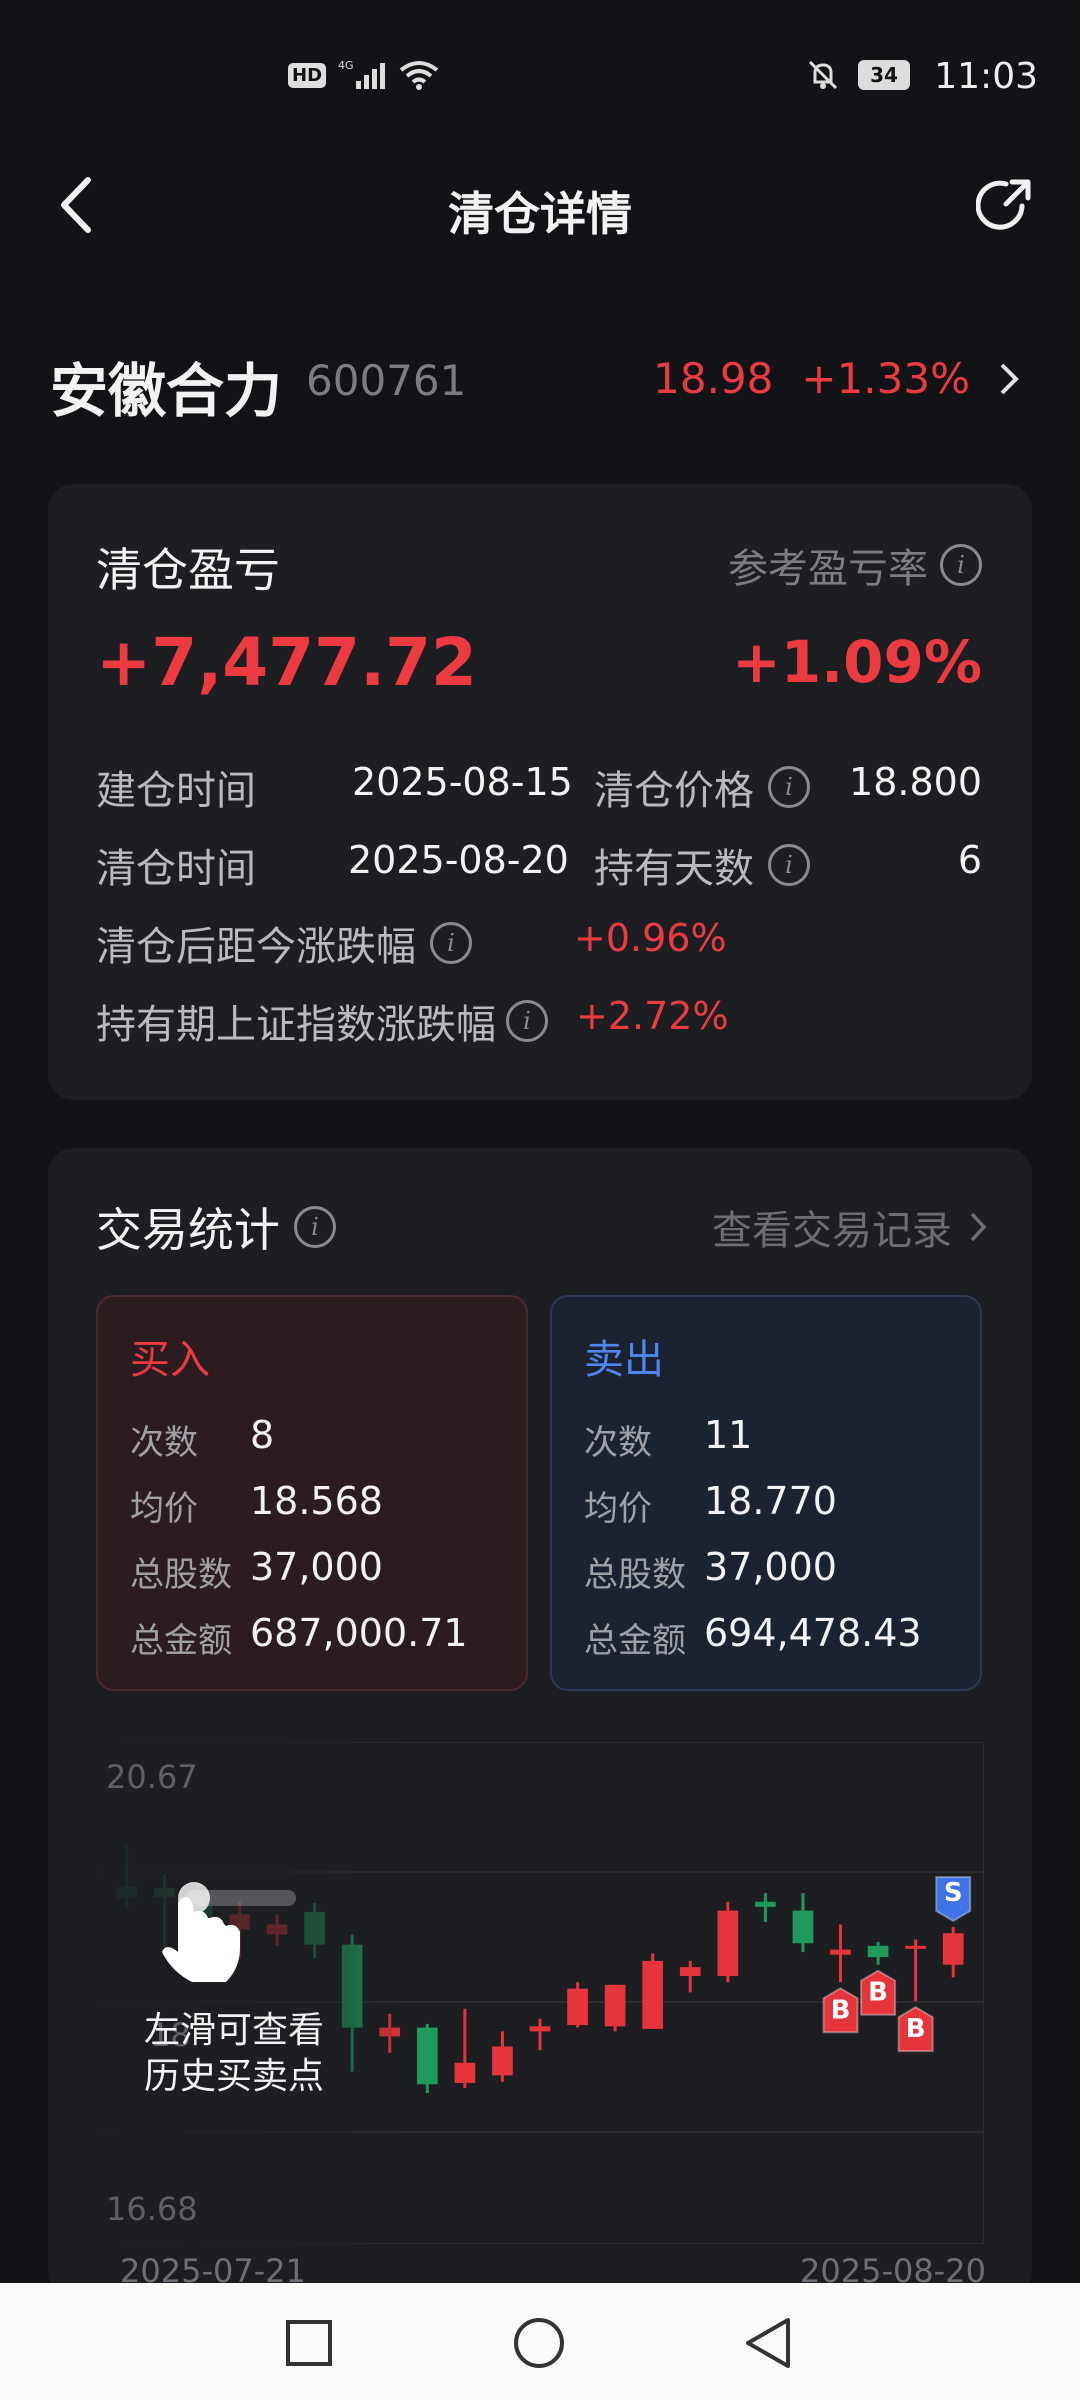 Image resolution: width=1080 pixels, height=2400 pixels. What do you see at coordinates (176, 791) in the screenshot?
I see `open-time-label: 建仓时间` at bounding box center [176, 791].